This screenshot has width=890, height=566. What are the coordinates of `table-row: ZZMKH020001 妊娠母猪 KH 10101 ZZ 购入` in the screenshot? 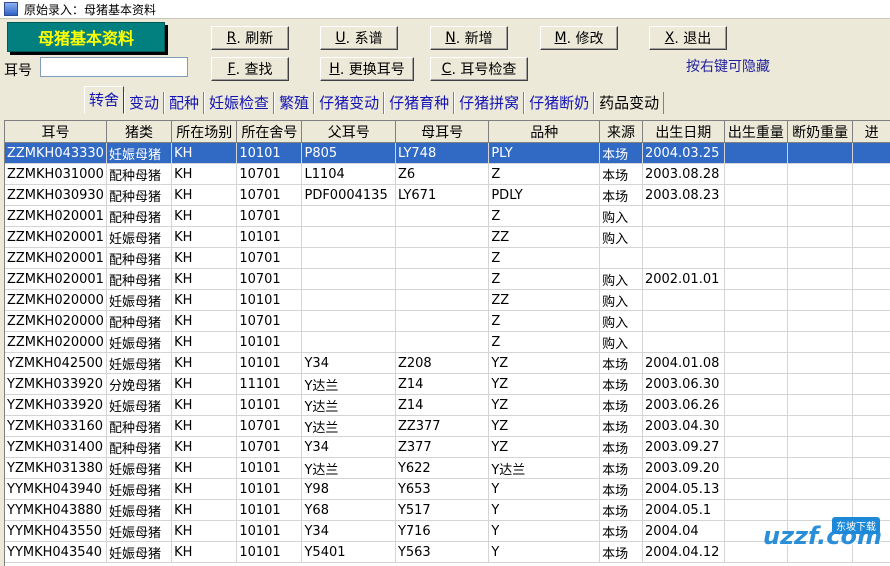 It's located at (447, 237).